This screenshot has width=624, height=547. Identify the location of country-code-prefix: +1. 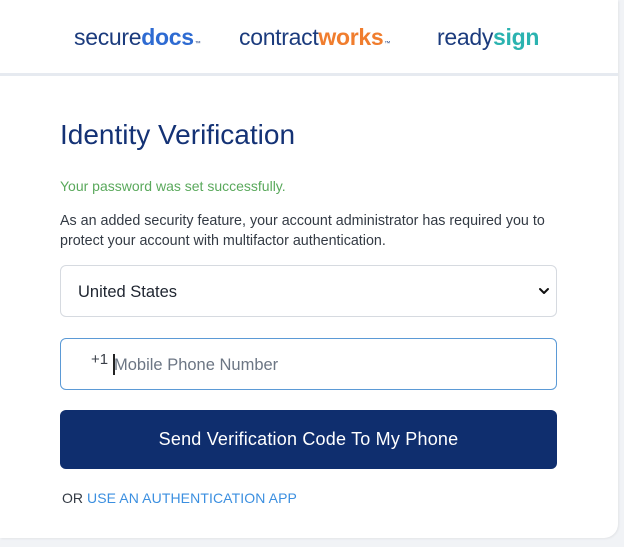
(100, 359).